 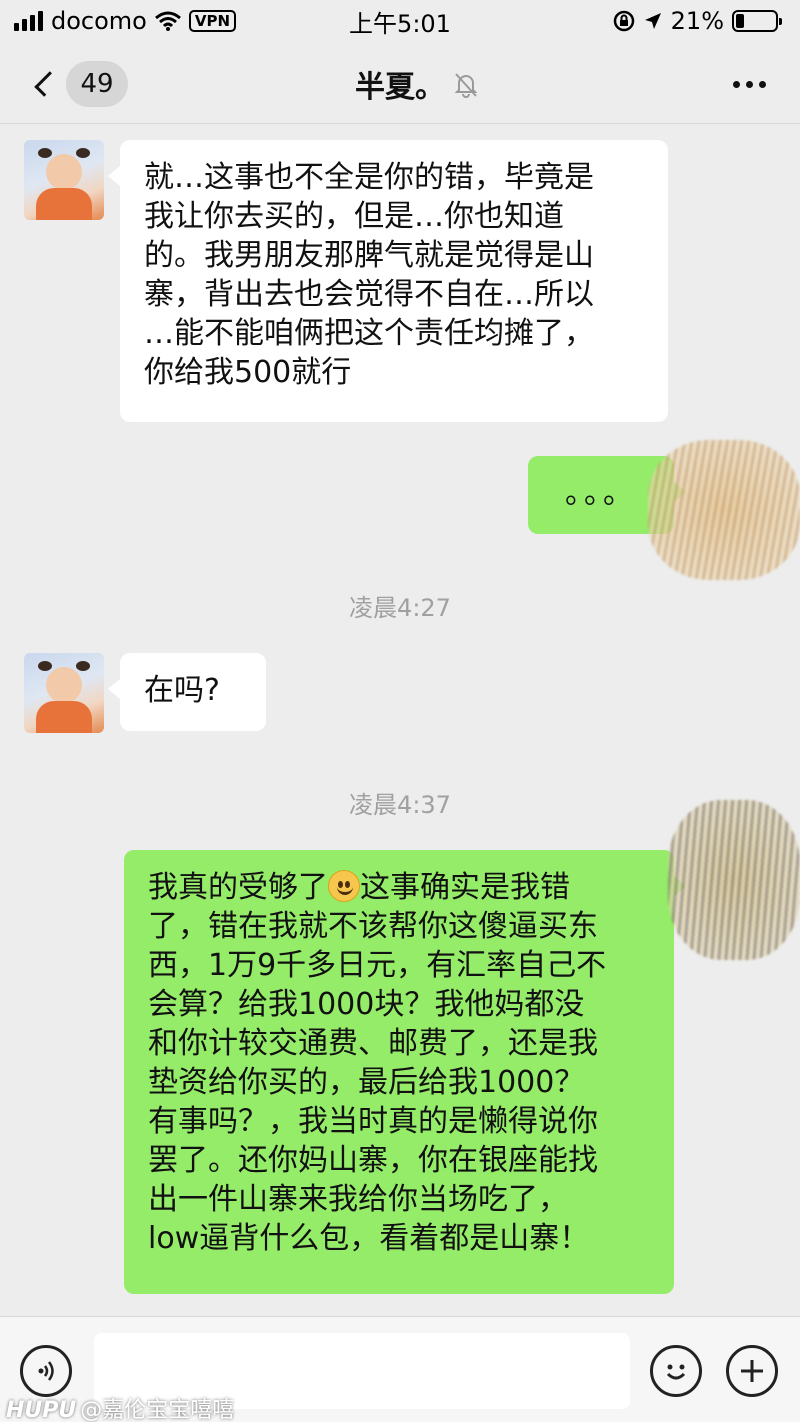 I want to click on wifi-icon, so click(x=167, y=21).